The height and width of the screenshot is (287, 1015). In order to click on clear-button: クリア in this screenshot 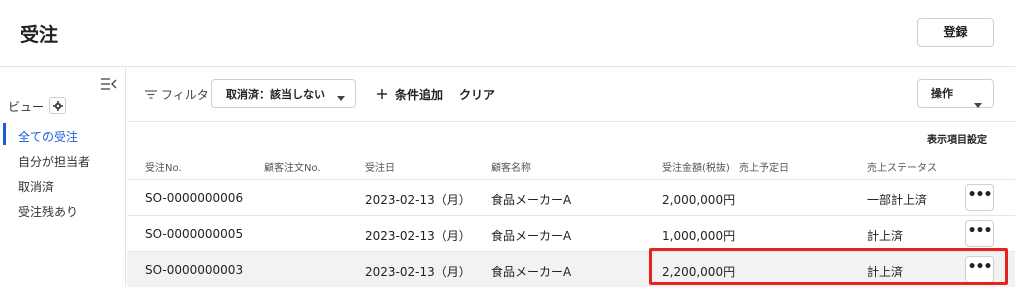, I will do `click(477, 94)`.